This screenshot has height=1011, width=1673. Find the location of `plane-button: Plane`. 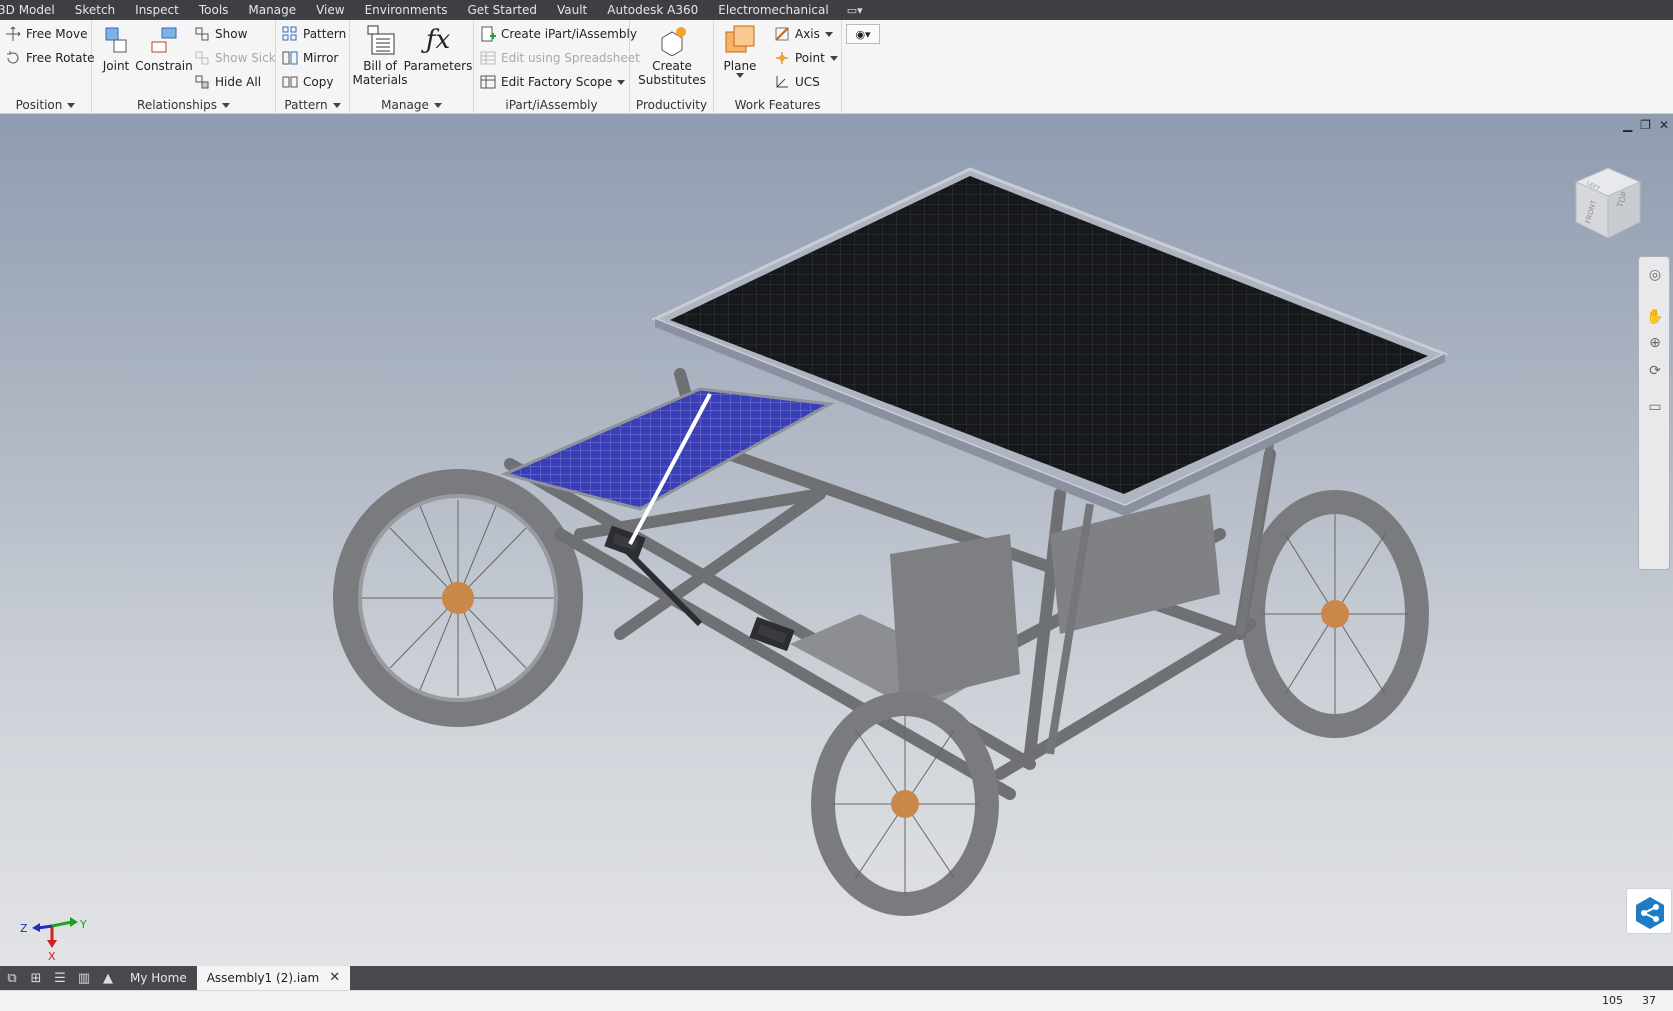

plane-button: Plane is located at coordinates (740, 51).